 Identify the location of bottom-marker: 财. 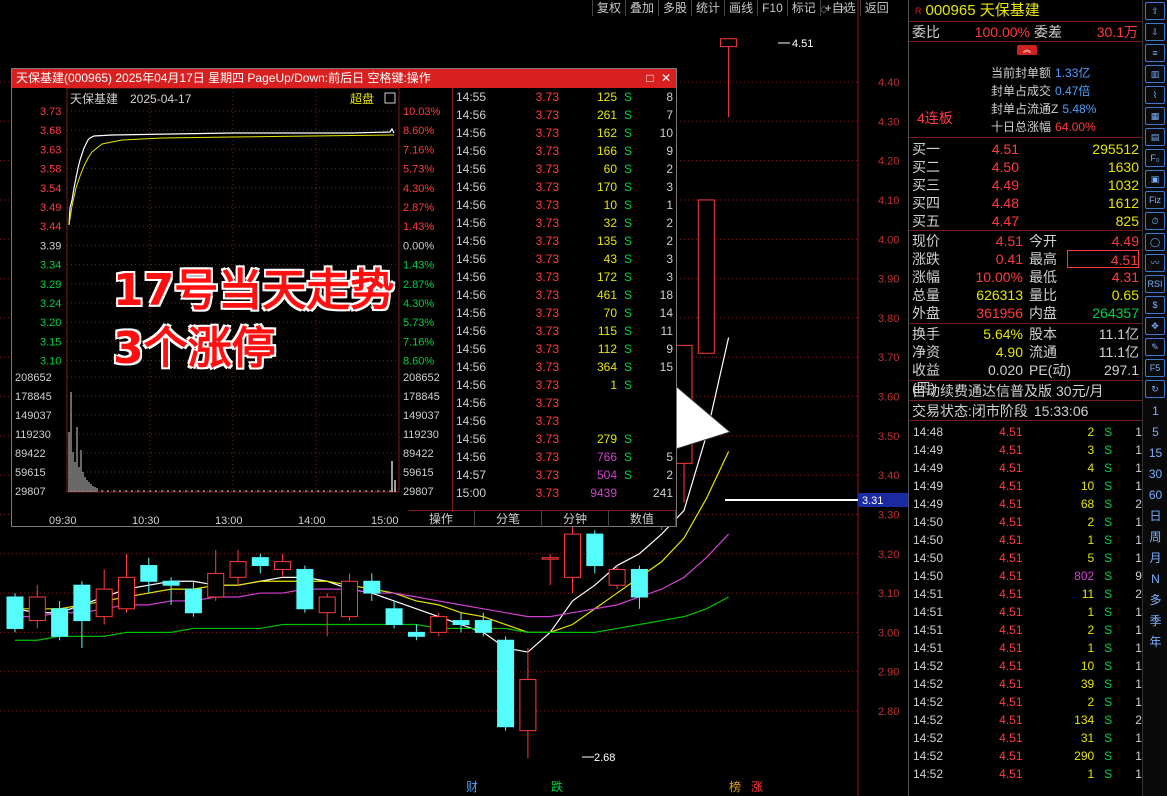
(472, 786).